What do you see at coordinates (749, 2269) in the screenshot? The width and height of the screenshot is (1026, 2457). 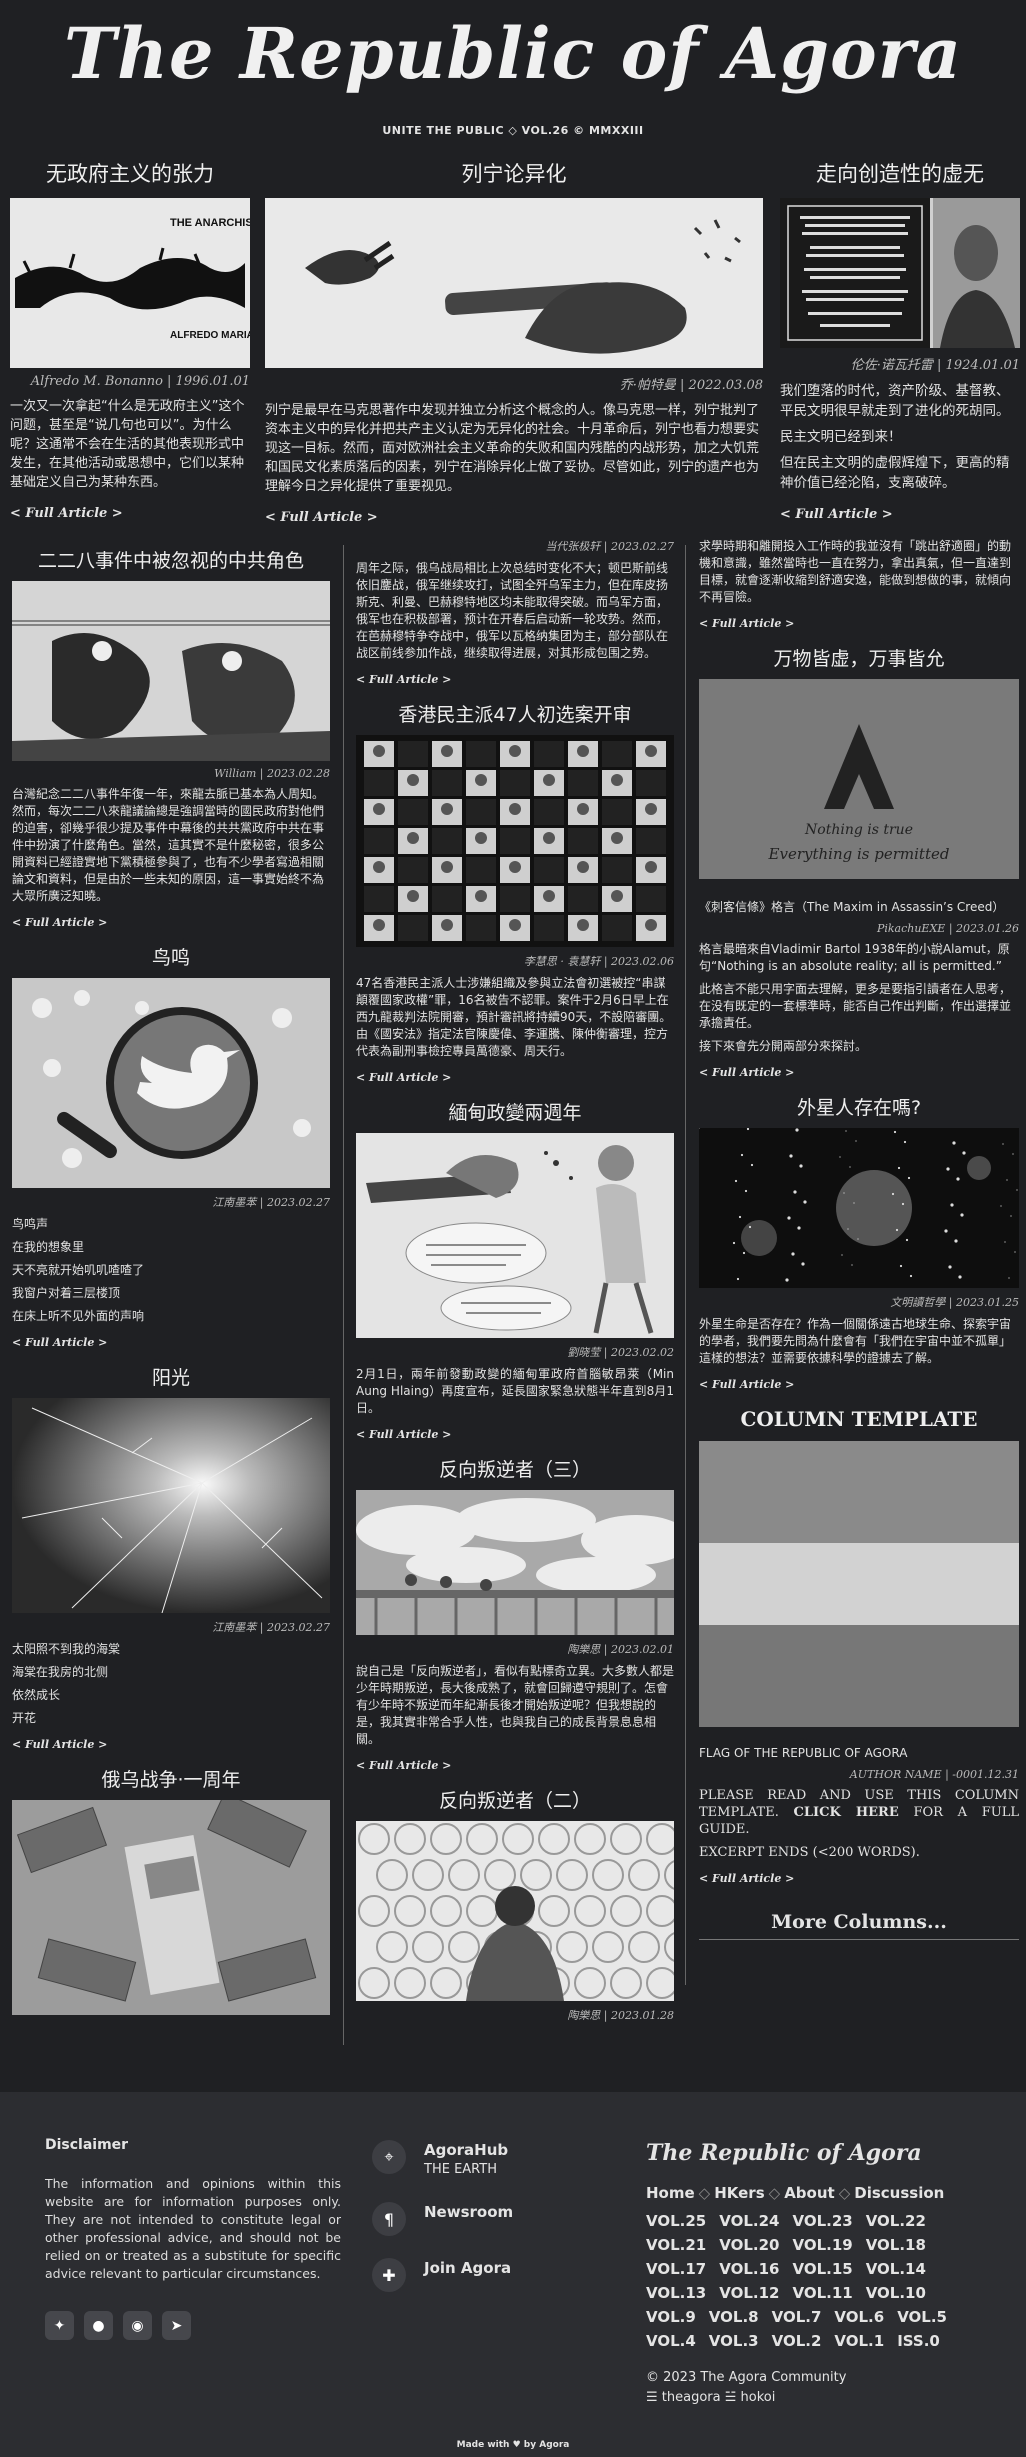 I see `volume-link: VOL.16` at bounding box center [749, 2269].